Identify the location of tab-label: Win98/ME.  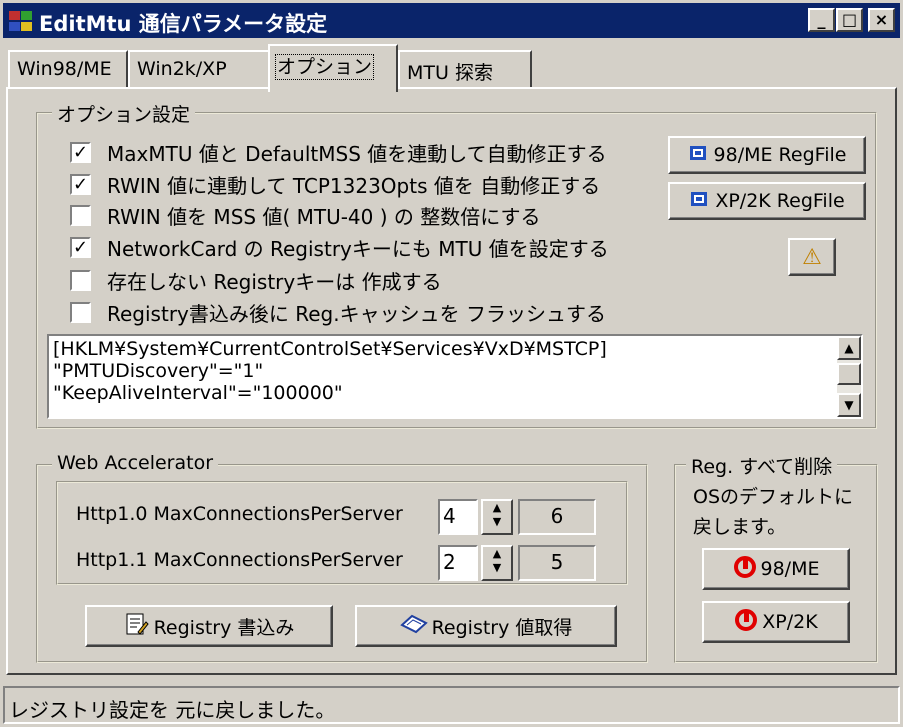
(64, 69).